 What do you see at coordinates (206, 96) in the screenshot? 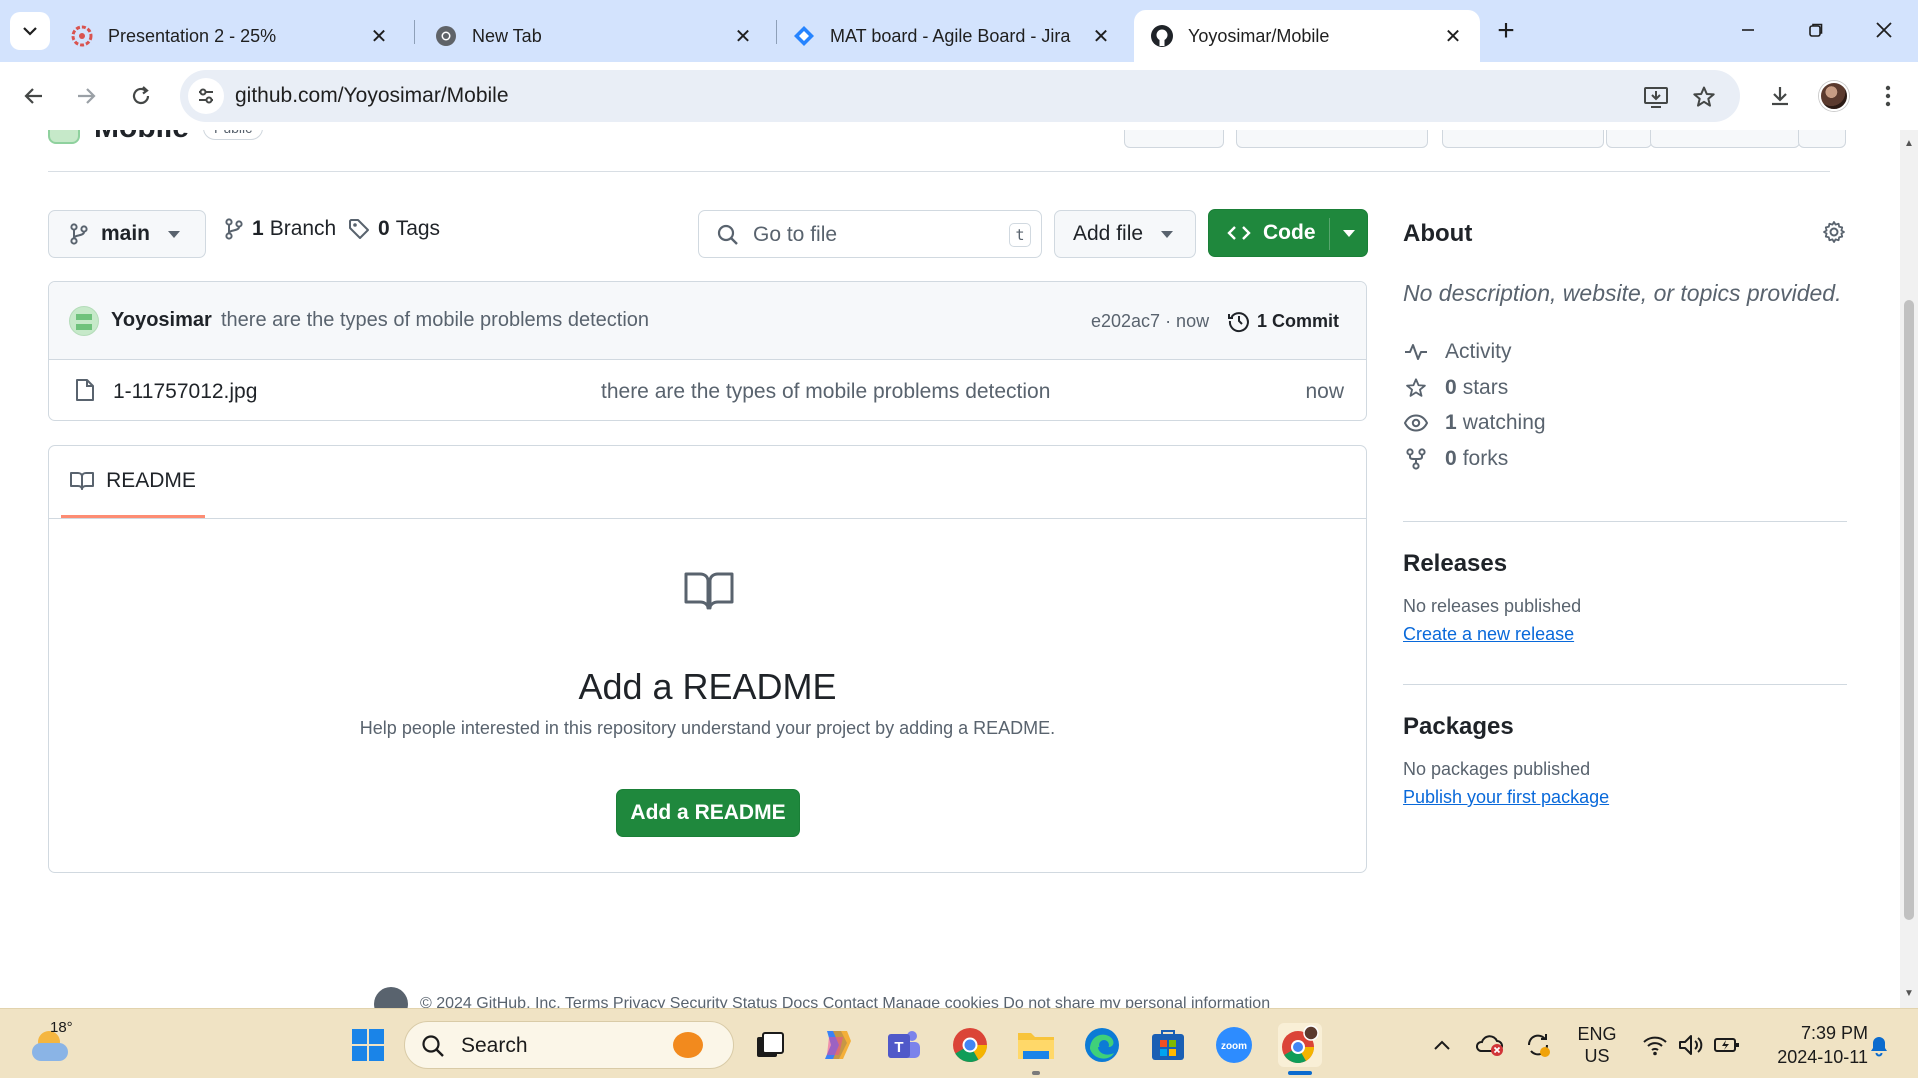
I see `site-info-button` at bounding box center [206, 96].